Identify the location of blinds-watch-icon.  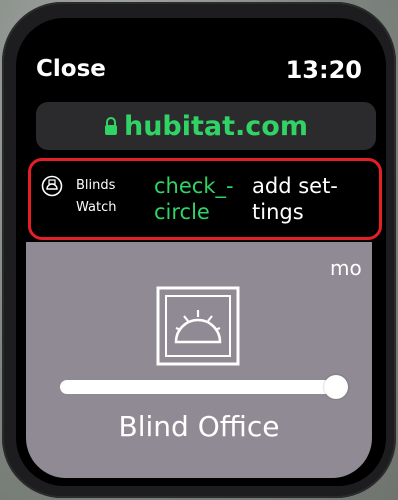
(52, 186).